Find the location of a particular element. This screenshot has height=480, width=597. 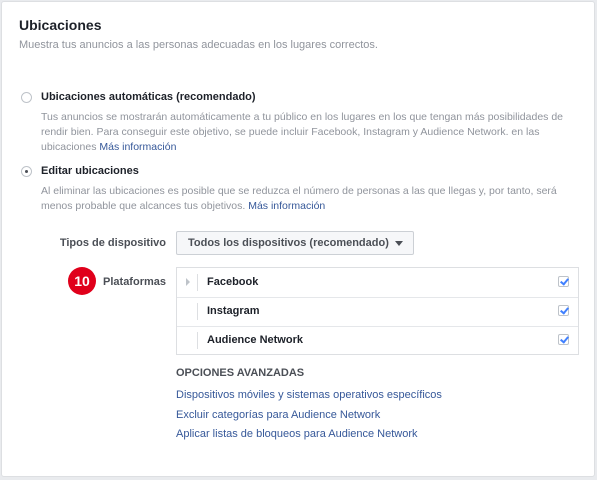

edit-more-info-link: Más información is located at coordinates (286, 206).